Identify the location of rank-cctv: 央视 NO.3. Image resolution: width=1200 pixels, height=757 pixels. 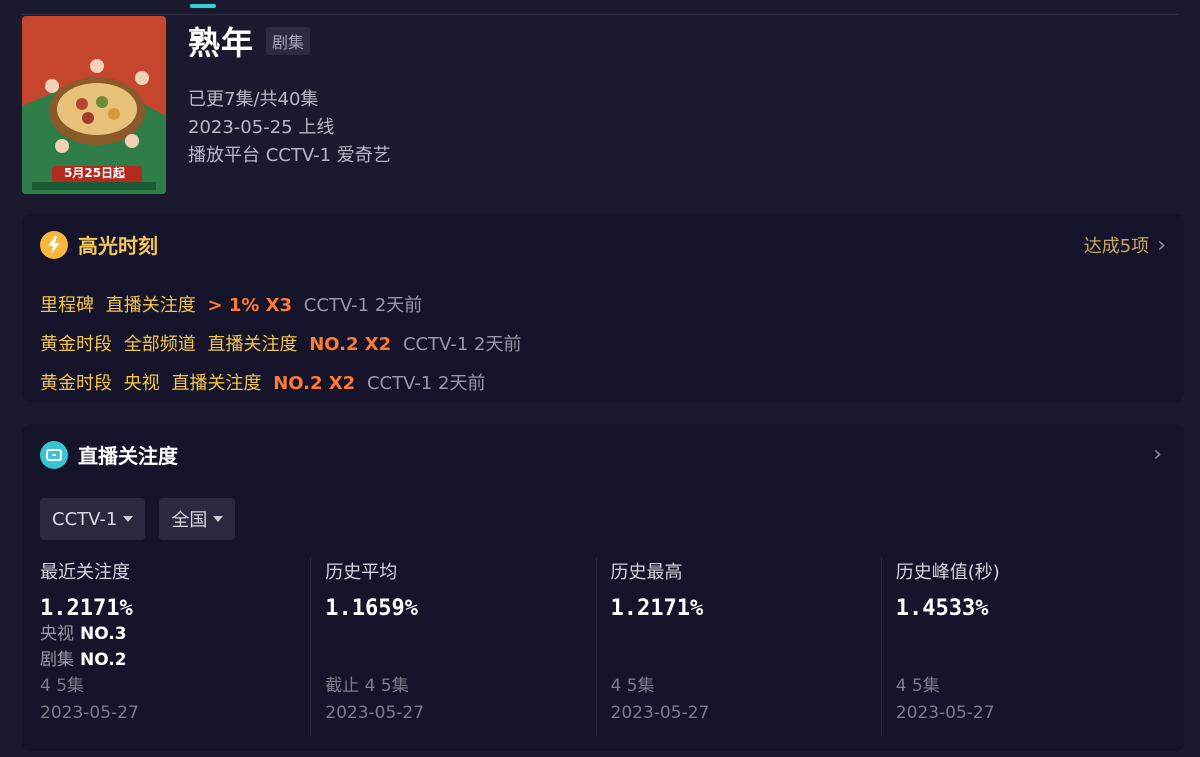
(175, 634).